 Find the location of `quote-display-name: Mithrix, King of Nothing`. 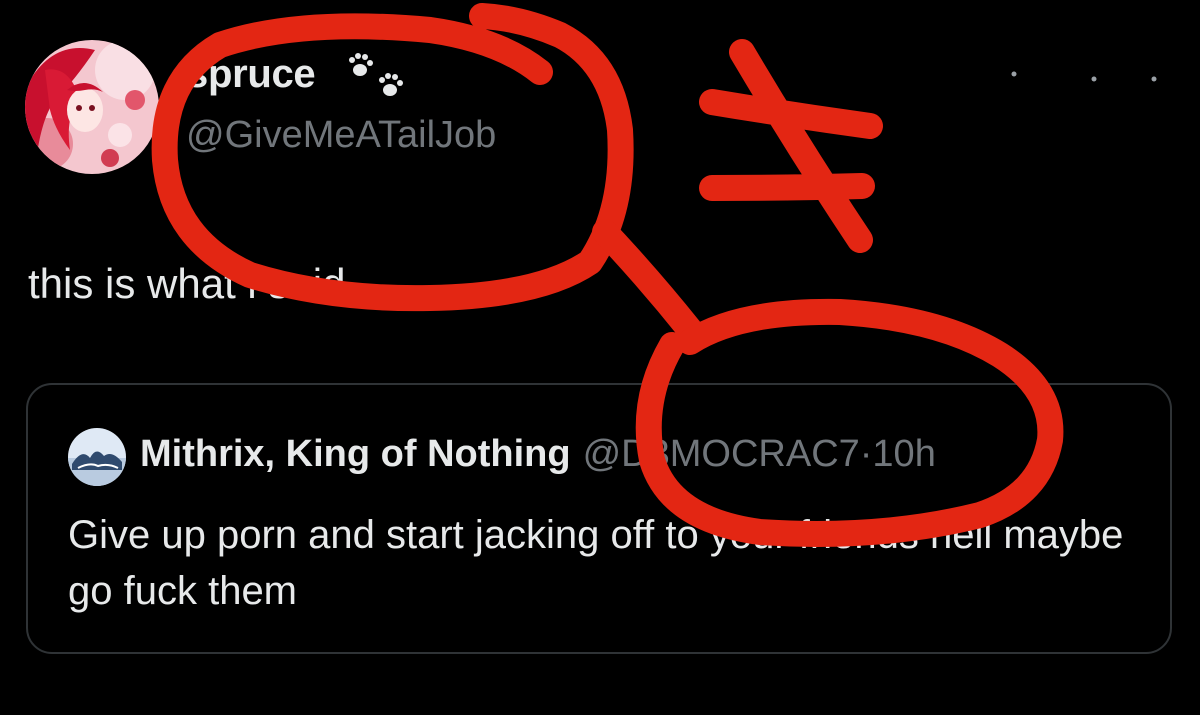

quote-display-name: Mithrix, King of Nothing is located at coordinates (355, 454).